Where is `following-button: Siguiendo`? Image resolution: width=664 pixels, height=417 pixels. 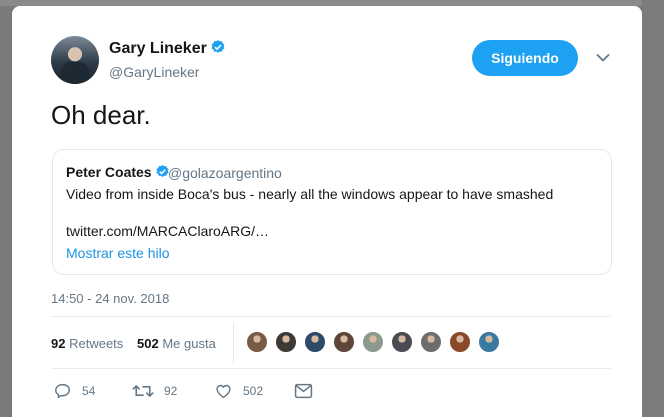 following-button: Siguiendo is located at coordinates (525, 58).